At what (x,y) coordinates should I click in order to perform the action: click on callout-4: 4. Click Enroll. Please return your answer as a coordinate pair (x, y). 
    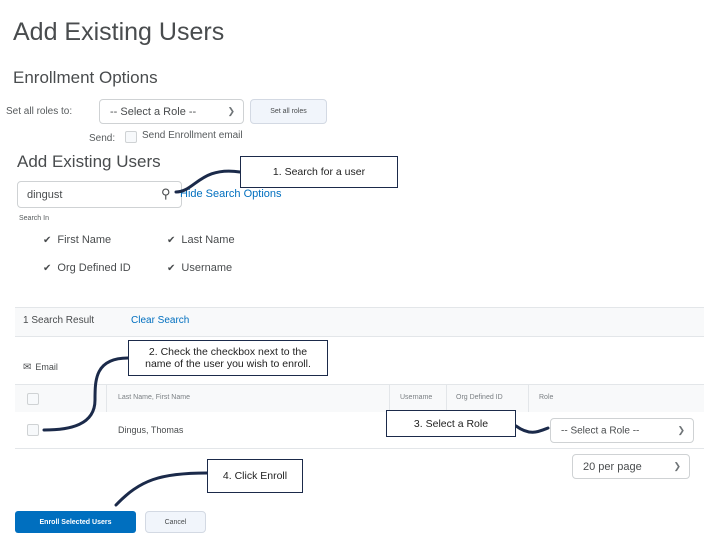
    Looking at the image, I should click on (255, 476).